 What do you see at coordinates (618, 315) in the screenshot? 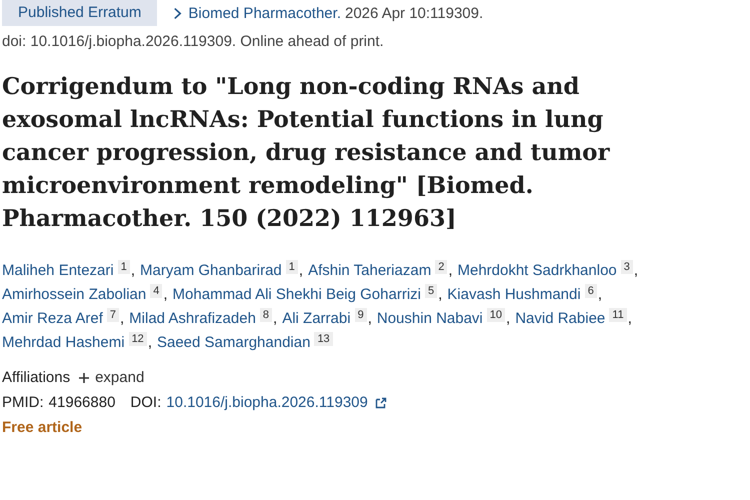
I see `affiliation-number: 11` at bounding box center [618, 315].